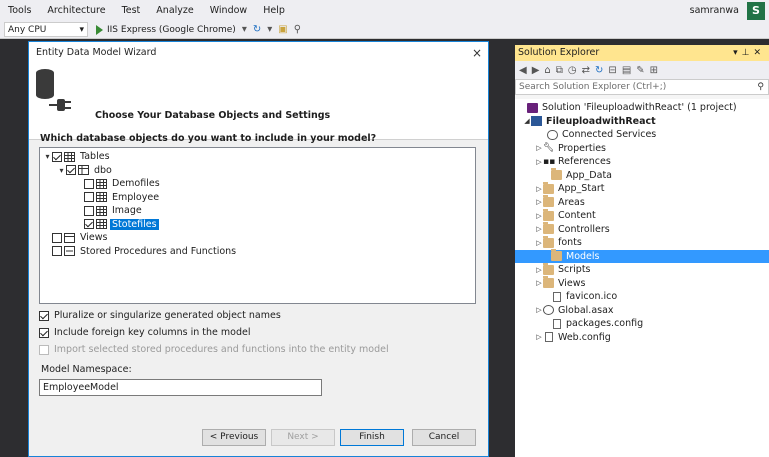 This screenshot has width=769, height=457. What do you see at coordinates (274, 10) in the screenshot?
I see `menu-help: Help` at bounding box center [274, 10].